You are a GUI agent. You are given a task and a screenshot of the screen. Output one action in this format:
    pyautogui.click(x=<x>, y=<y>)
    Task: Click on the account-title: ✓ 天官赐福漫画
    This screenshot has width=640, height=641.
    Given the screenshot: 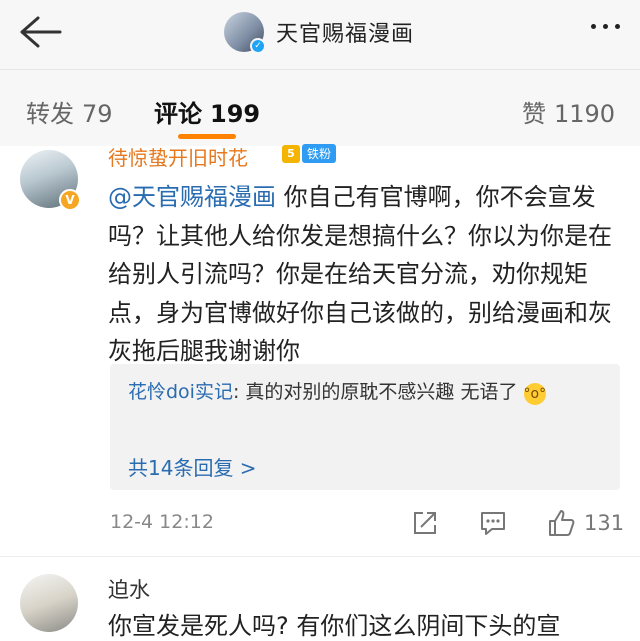 What is the action you would take?
    pyautogui.click(x=319, y=32)
    